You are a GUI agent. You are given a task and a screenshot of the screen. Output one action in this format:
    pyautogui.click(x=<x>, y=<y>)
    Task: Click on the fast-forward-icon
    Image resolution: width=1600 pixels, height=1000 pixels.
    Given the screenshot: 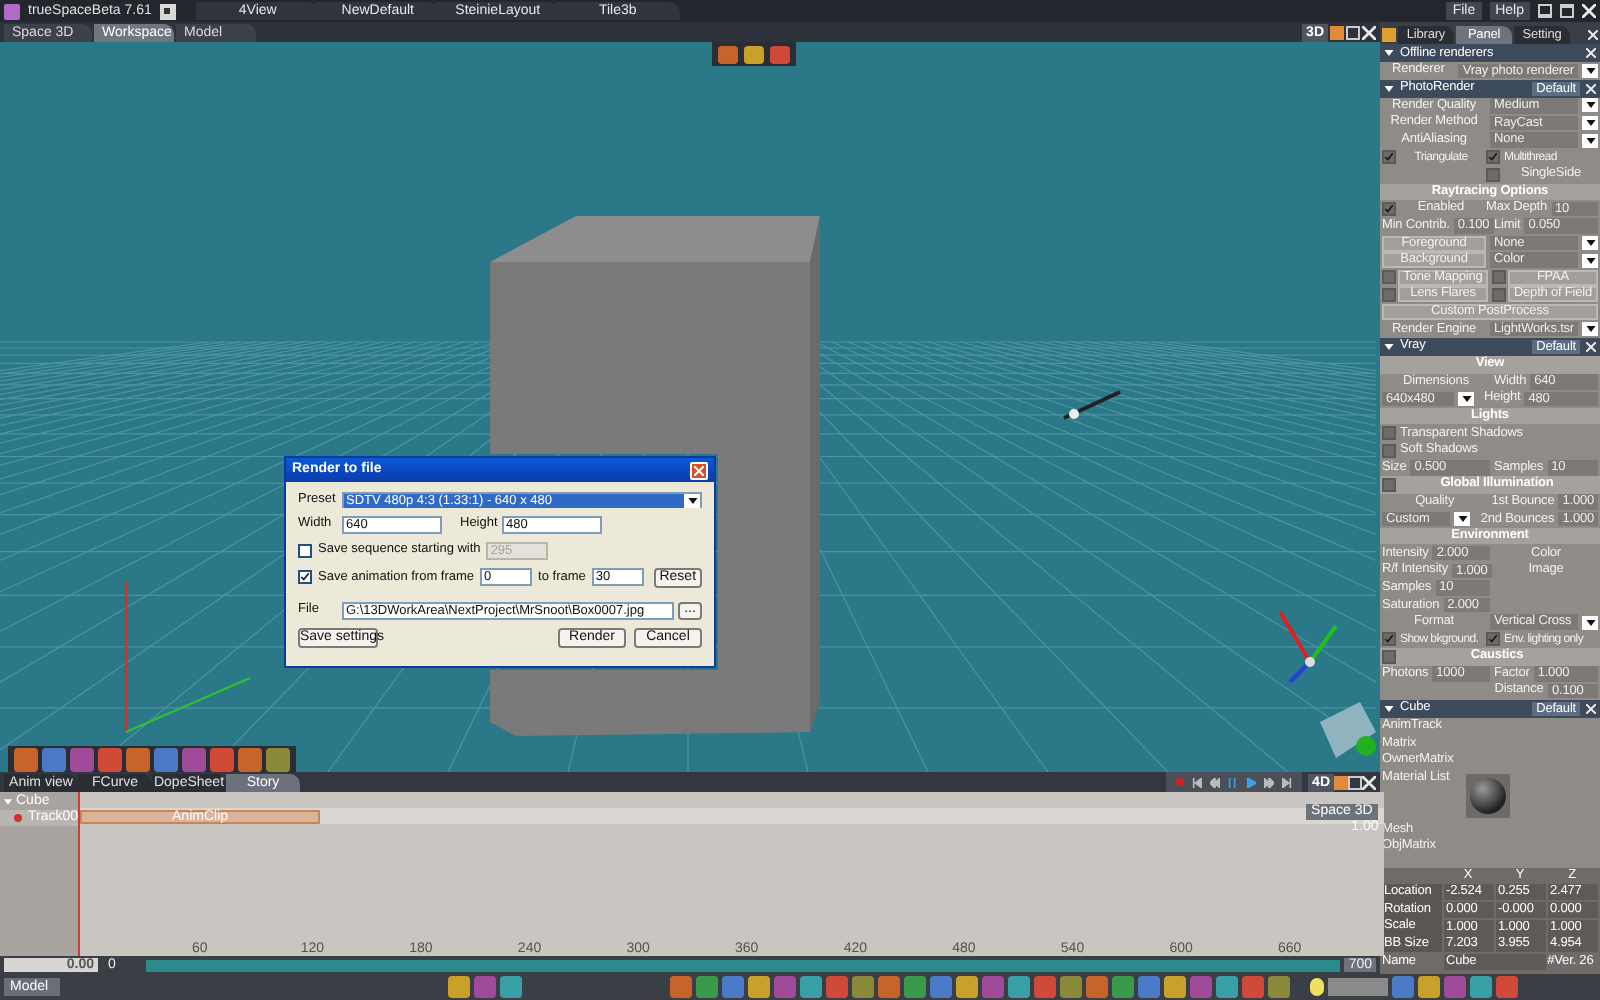 What is the action you would take?
    pyautogui.click(x=1269, y=782)
    